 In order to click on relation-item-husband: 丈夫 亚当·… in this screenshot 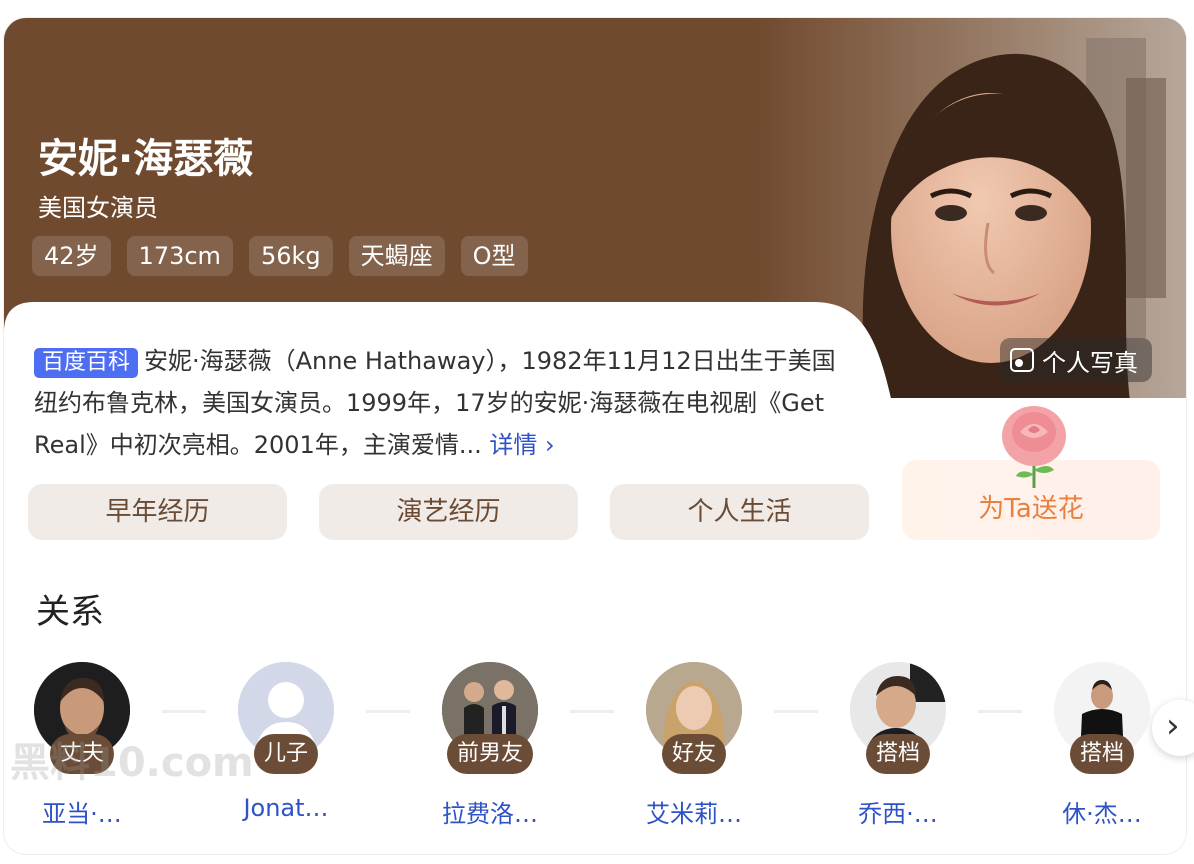, I will do `click(82, 745)`.